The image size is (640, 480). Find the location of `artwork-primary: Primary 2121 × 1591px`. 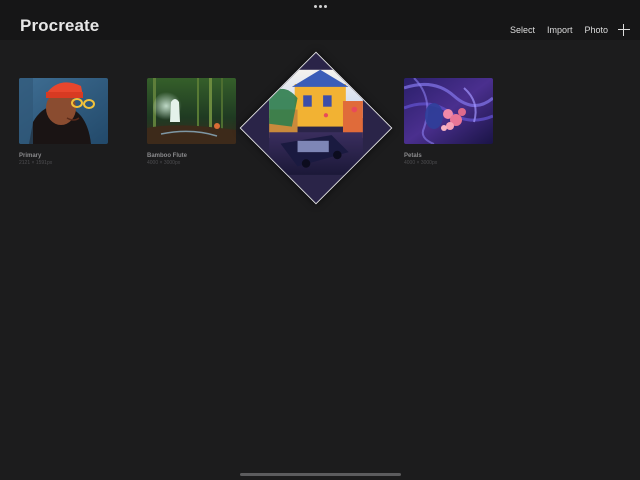

artwork-primary: Primary 2121 × 1591px is located at coordinates (64, 122).